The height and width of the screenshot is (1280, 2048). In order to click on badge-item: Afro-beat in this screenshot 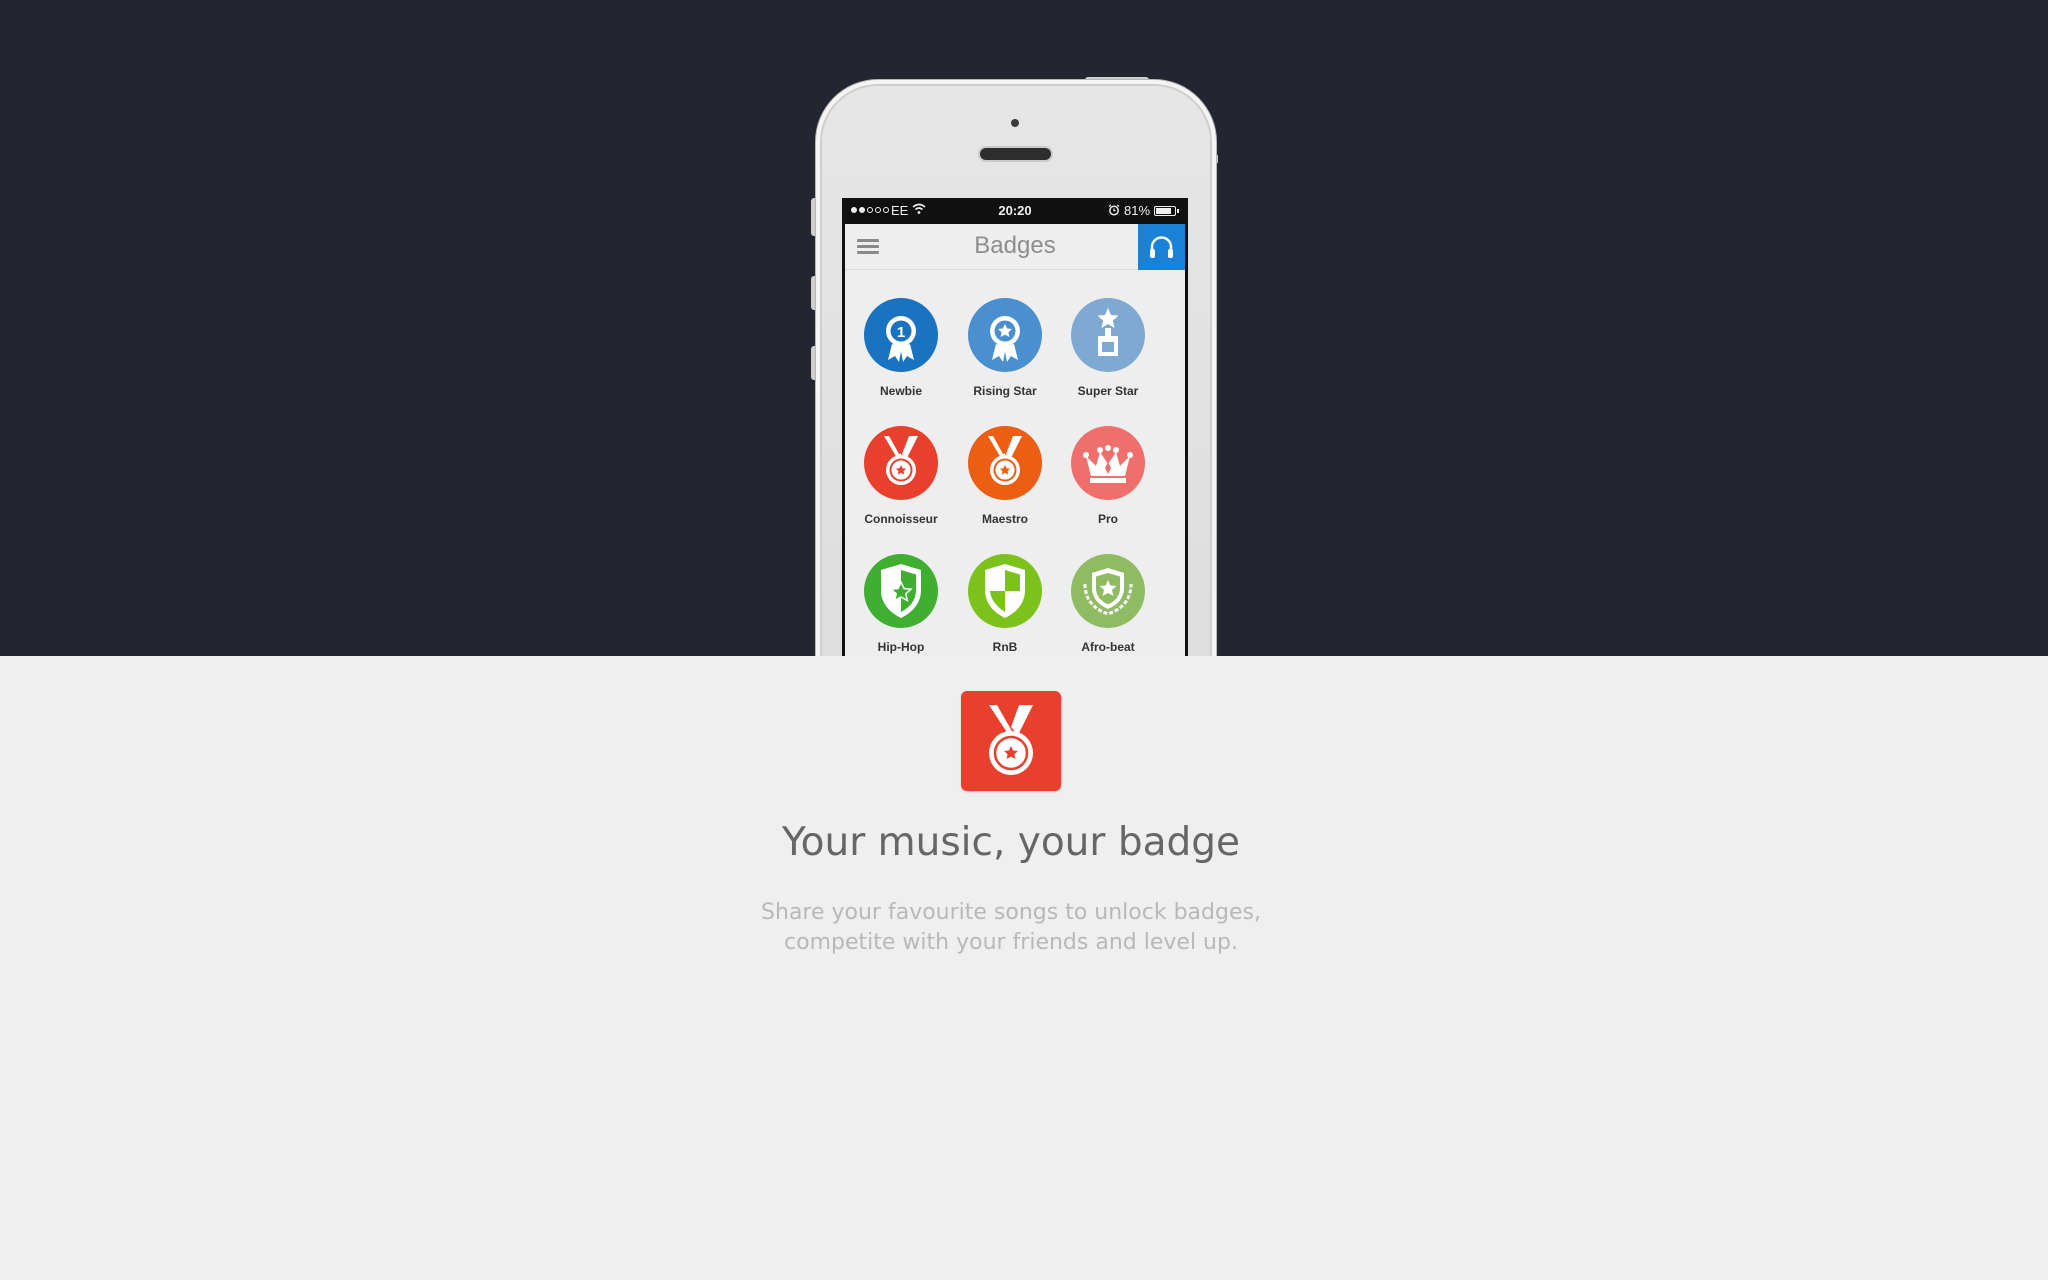, I will do `click(1108, 604)`.